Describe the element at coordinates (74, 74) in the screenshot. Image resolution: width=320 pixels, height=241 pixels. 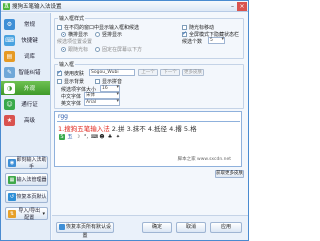
I see `option-label: 使用皮肤` at that location.